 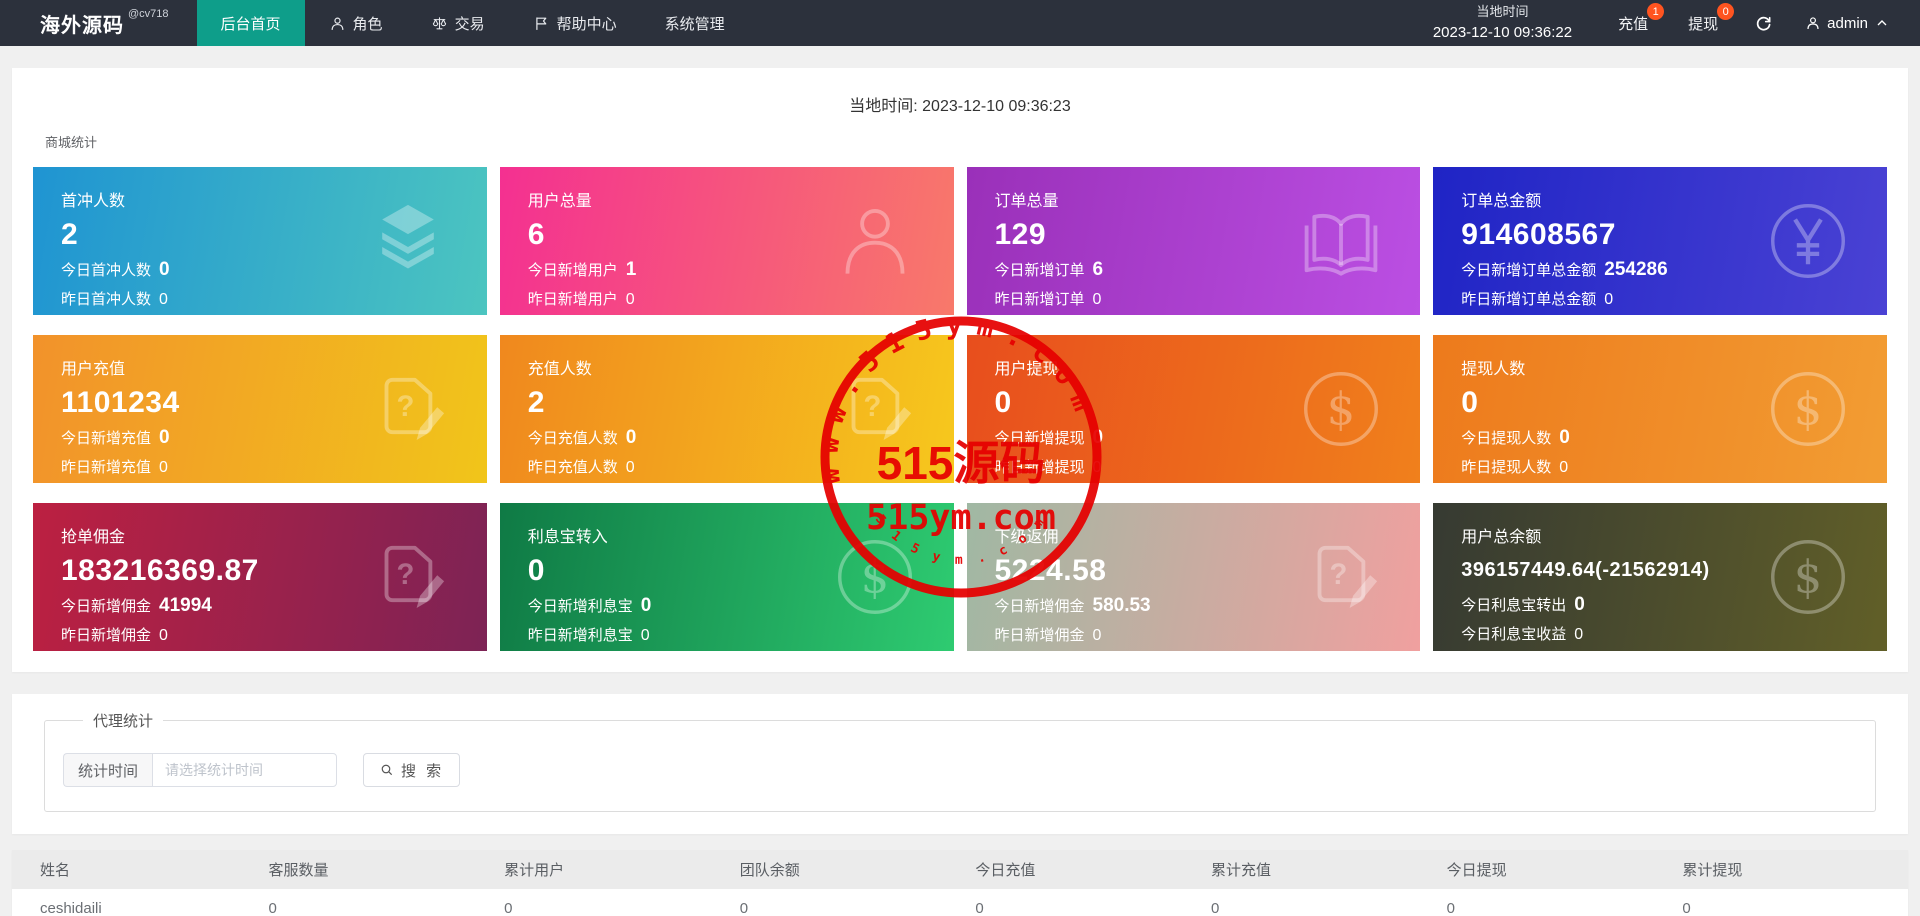 What do you see at coordinates (250, 23) in the screenshot?
I see `nav-item: 后台首页` at bounding box center [250, 23].